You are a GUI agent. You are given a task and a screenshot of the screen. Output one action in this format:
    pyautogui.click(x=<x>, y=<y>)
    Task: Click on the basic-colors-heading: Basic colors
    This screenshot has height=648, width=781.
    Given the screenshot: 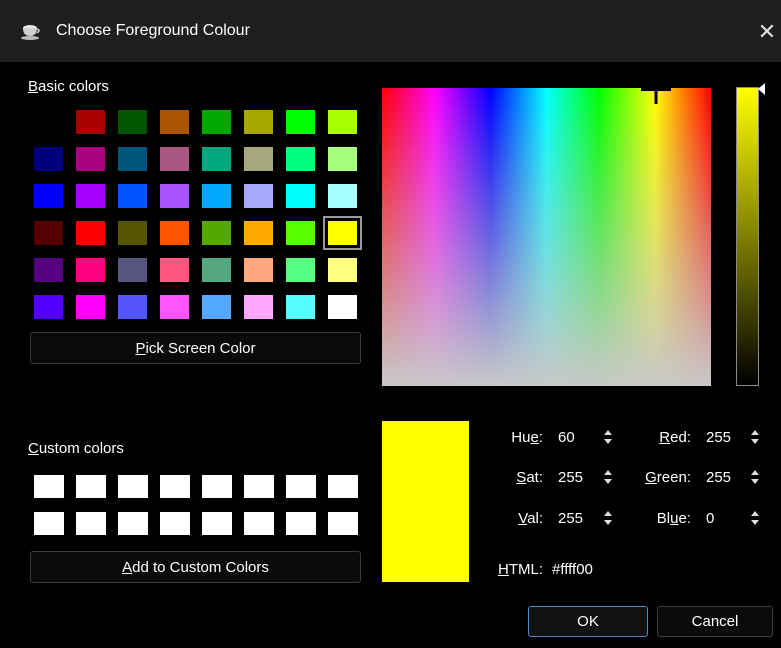 What is the action you would take?
    pyautogui.click(x=68, y=86)
    